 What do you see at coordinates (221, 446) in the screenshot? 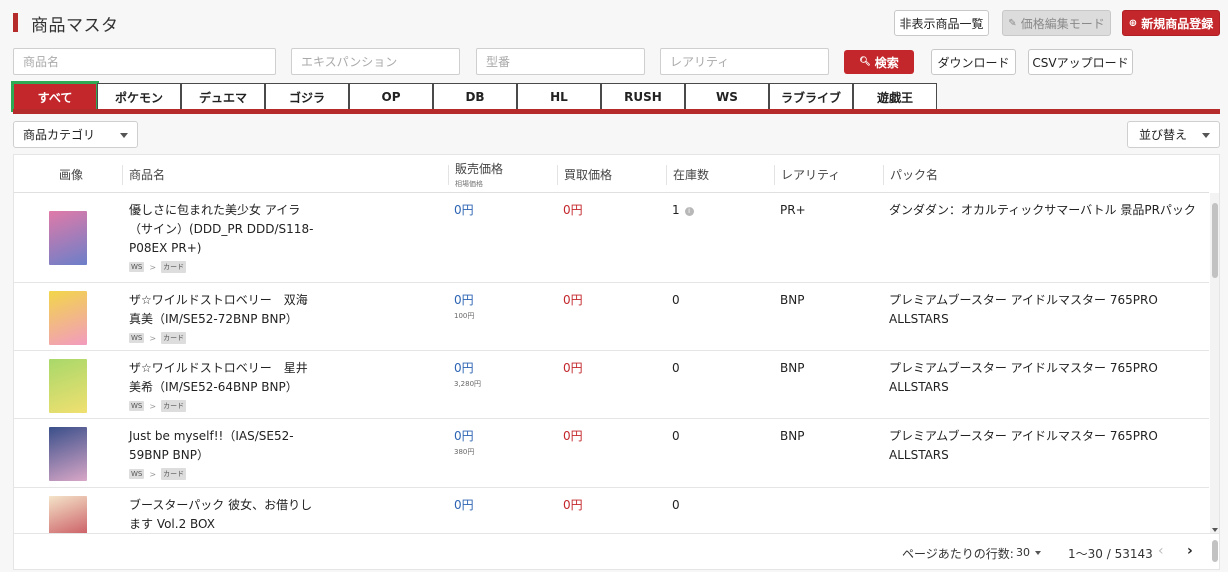
I see `product-name: Just be myself!!（IAS/SE52- 59BNP BNP）` at bounding box center [221, 446].